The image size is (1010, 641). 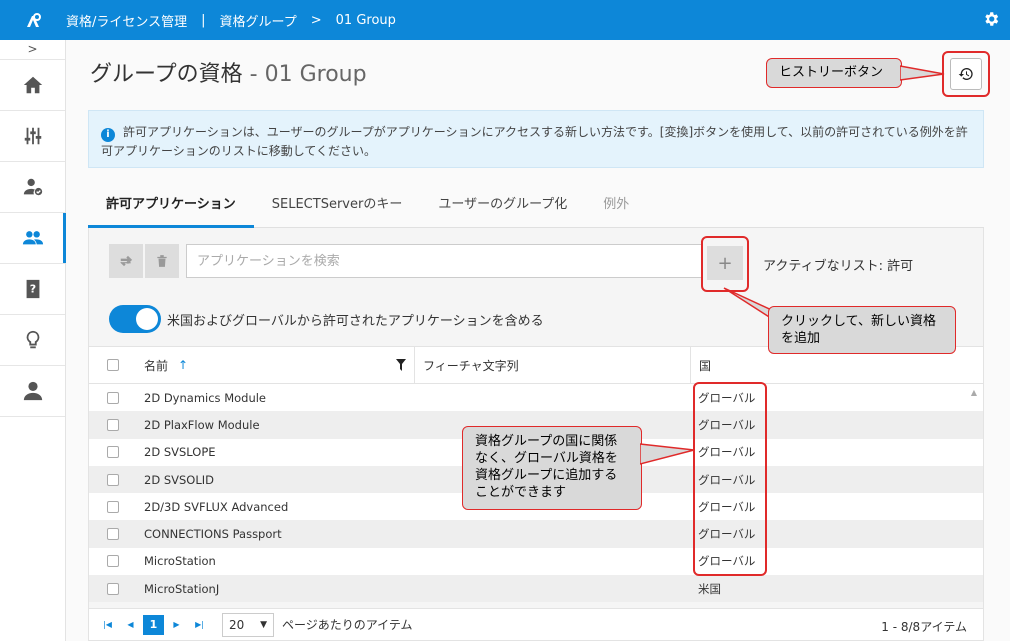 What do you see at coordinates (130, 625) in the screenshot?
I see `prev-page-button: ◀` at bounding box center [130, 625].